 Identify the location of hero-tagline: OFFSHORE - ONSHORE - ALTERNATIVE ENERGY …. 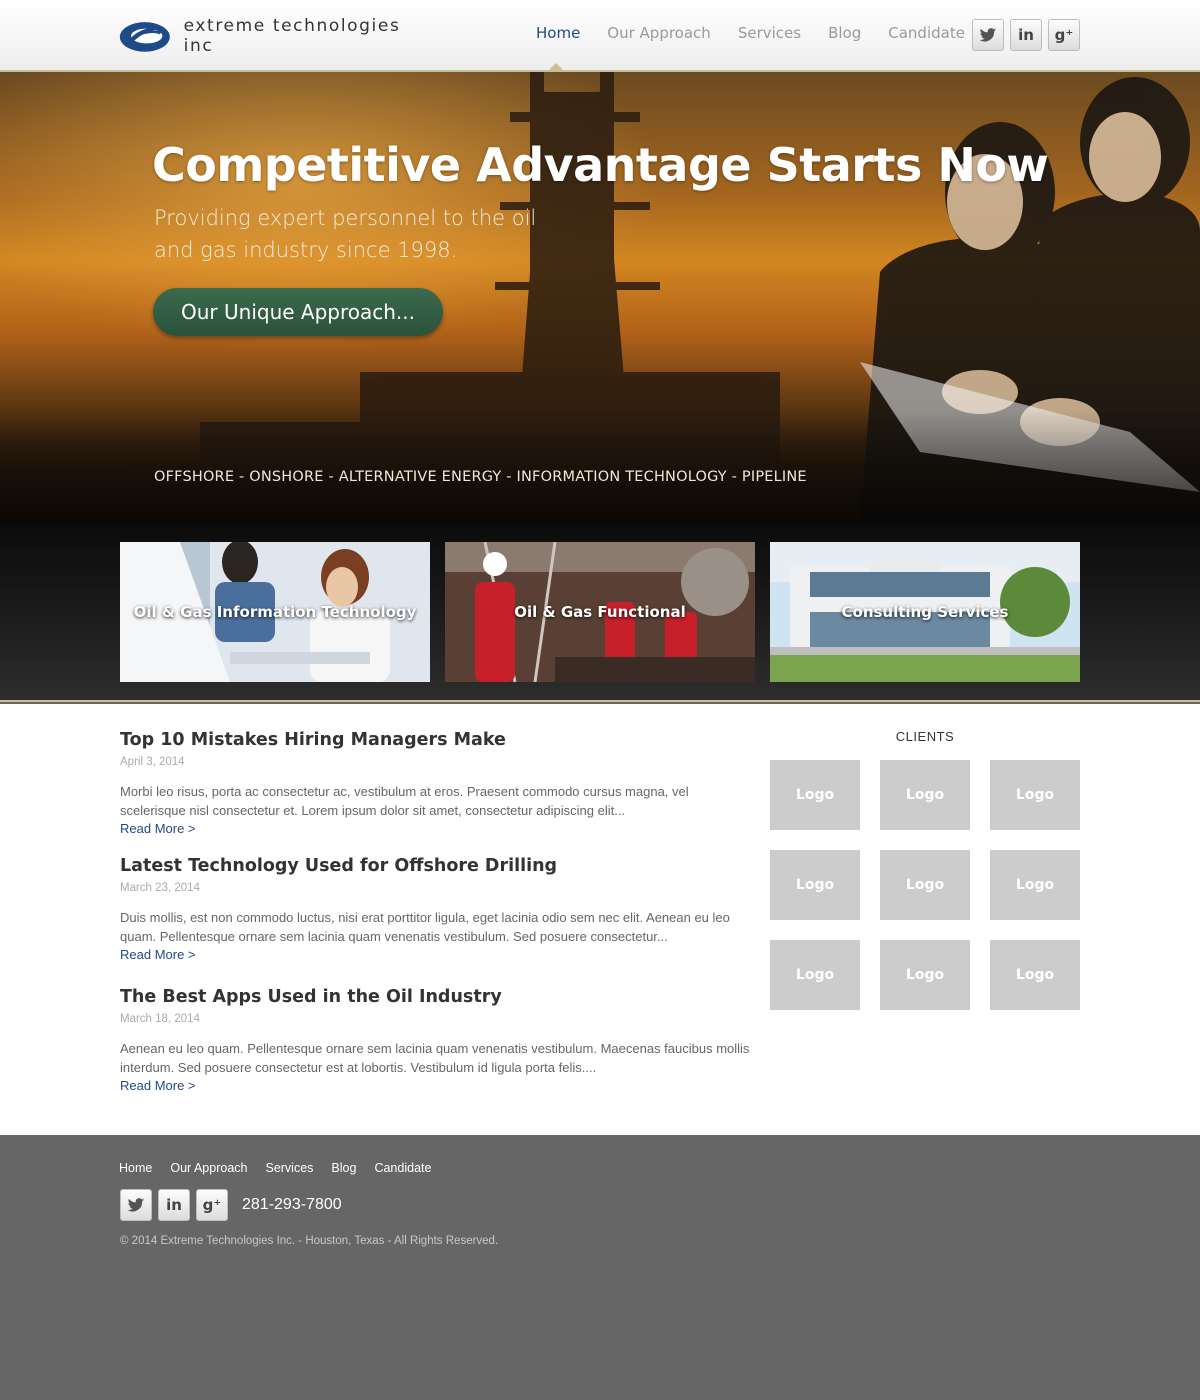
(480, 477).